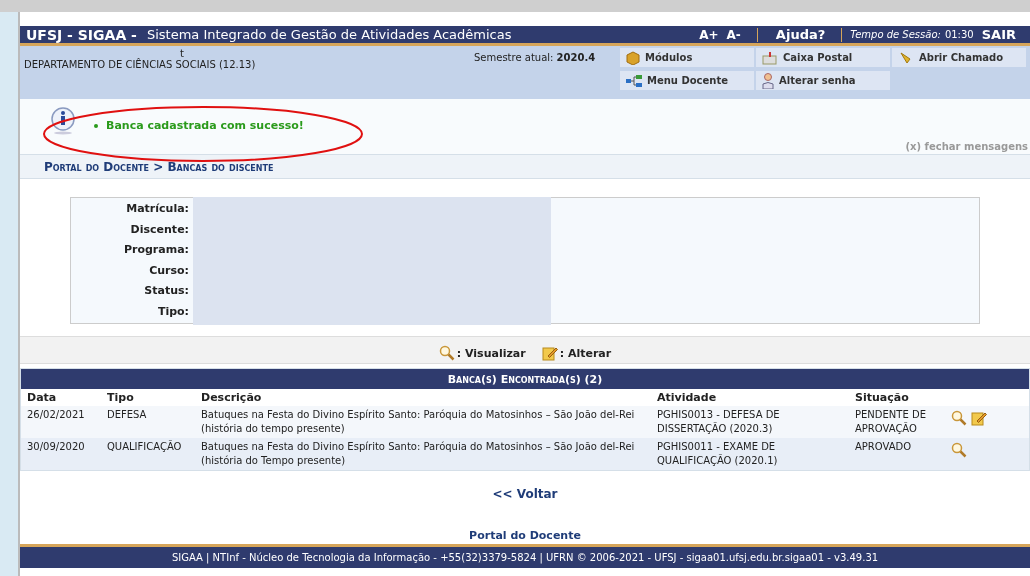 The height and width of the screenshot is (576, 1030). What do you see at coordinates (166, 291) in the screenshot?
I see `field-label: Status:` at bounding box center [166, 291].